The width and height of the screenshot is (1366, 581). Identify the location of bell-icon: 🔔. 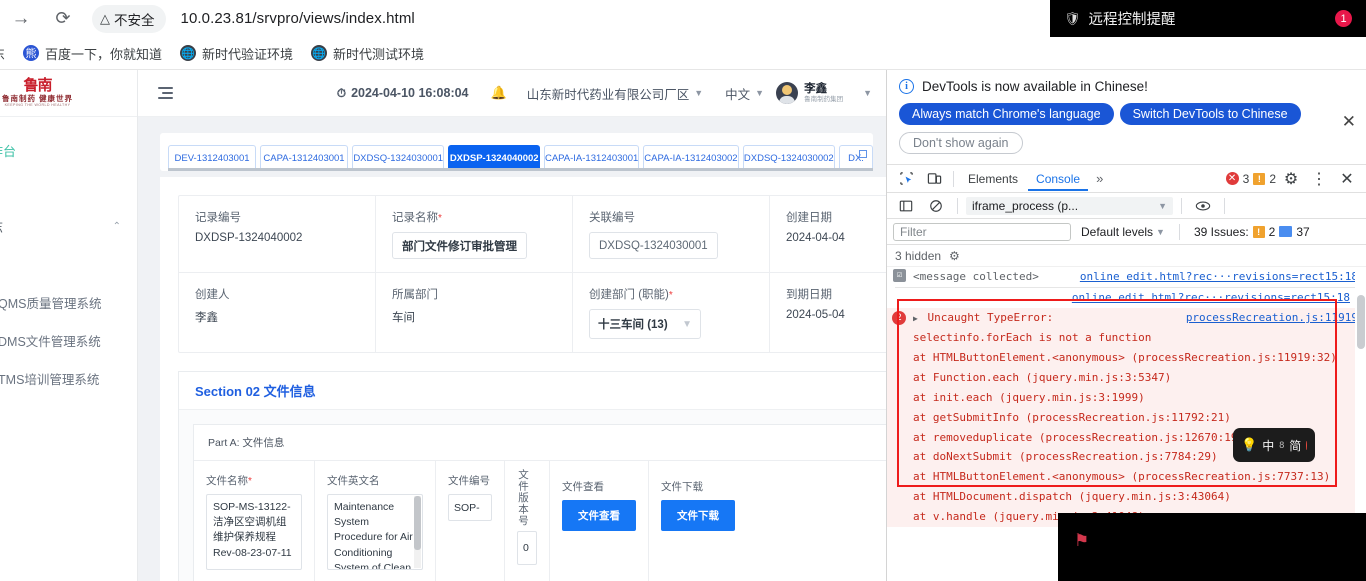
(499, 93).